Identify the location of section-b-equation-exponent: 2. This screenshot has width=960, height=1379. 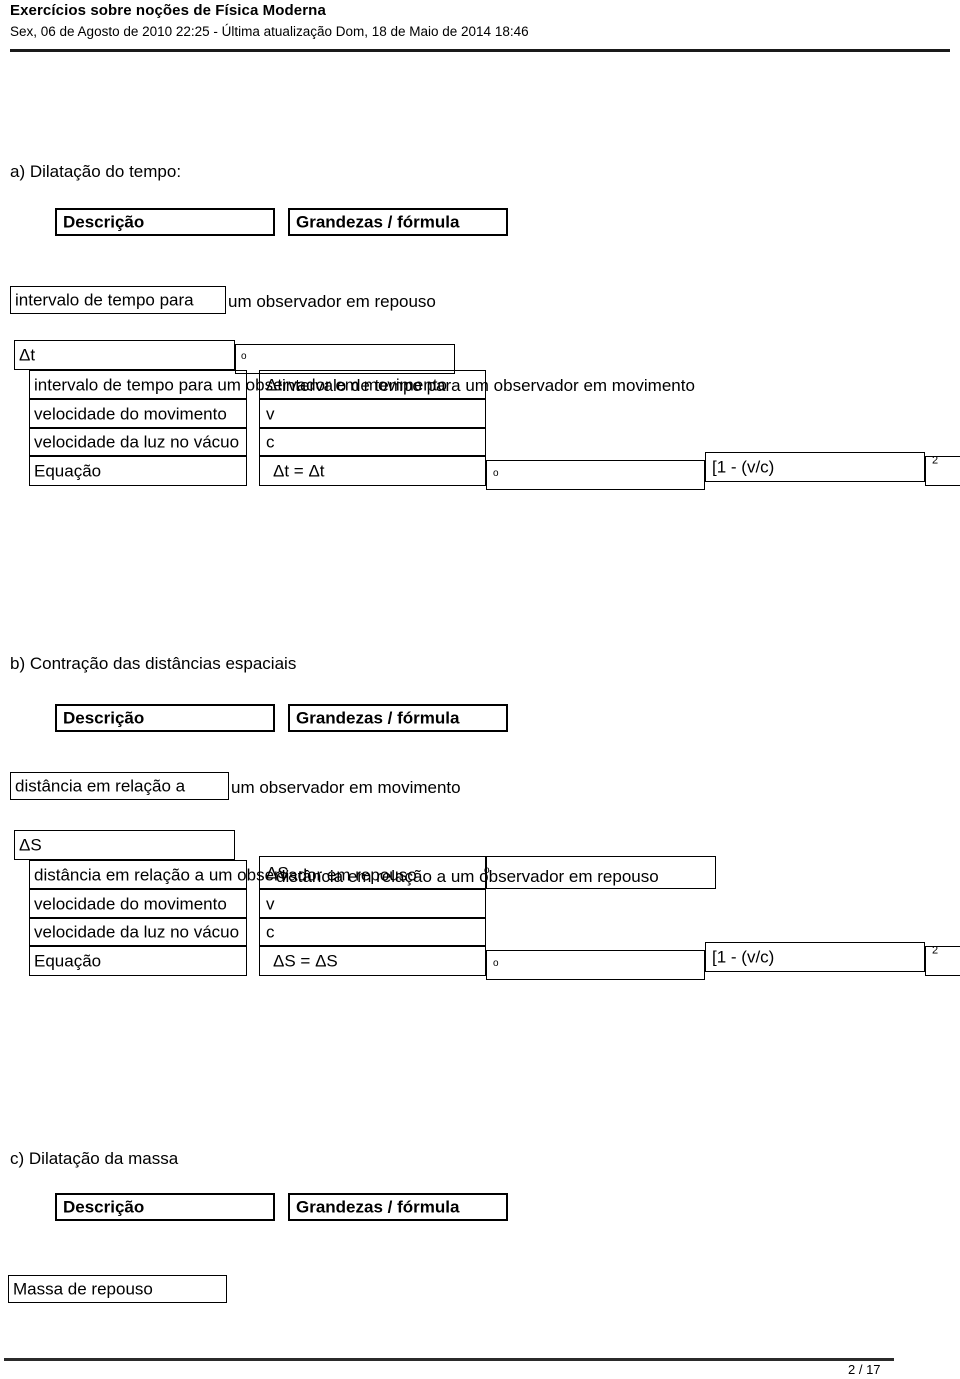
(935, 950).